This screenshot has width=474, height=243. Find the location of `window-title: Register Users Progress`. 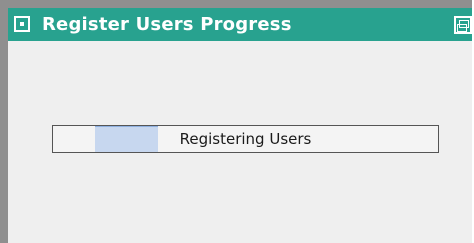

window-title: Register Users Progress is located at coordinates (167, 24).